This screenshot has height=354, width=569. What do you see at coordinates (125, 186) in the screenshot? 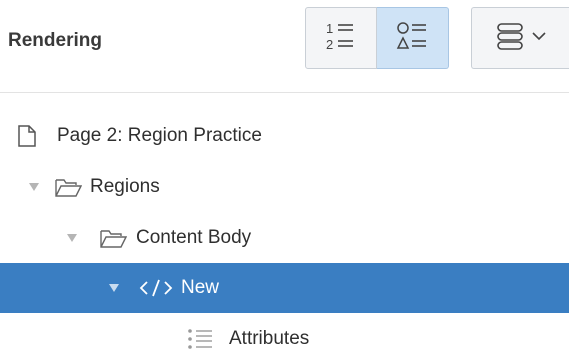
I see `tree-node-label: Regions` at bounding box center [125, 186].